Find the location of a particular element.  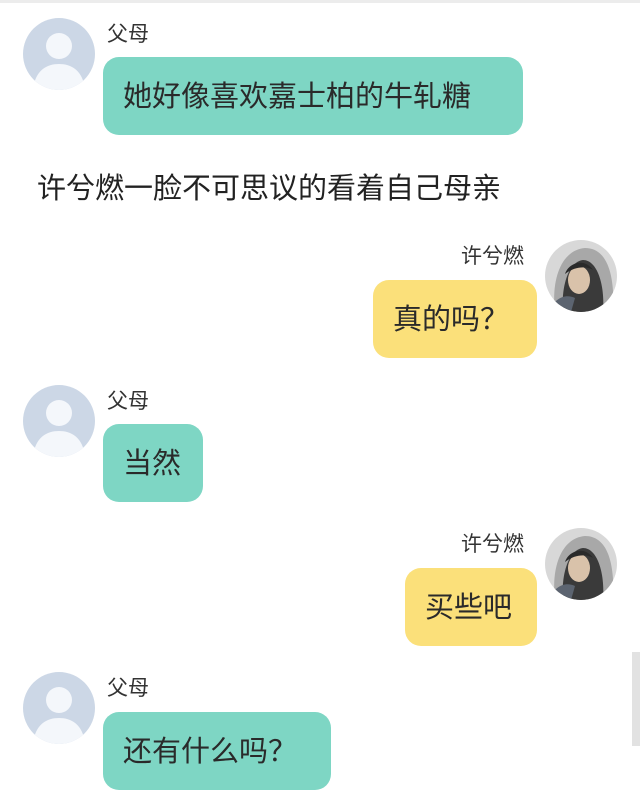

narration-text: 许兮燃一脸不可思议的看着自己母亲 is located at coordinates (269, 188).